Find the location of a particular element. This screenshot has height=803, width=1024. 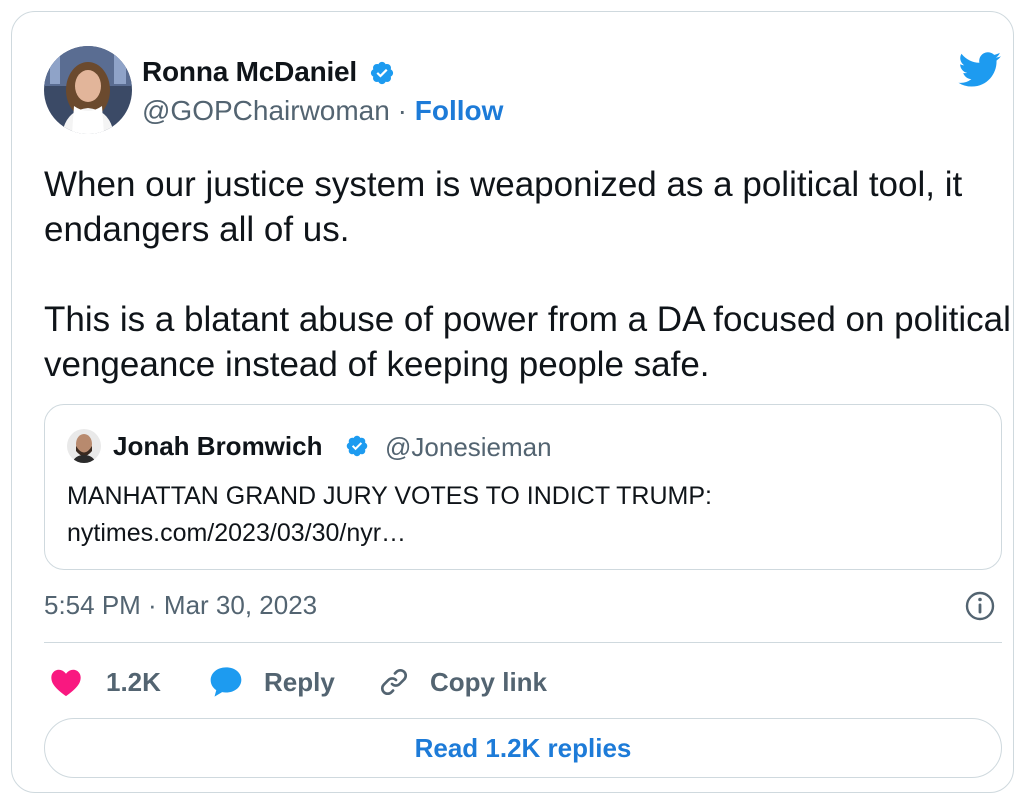

author-name: Ronna McDaniel is located at coordinates (249, 72).